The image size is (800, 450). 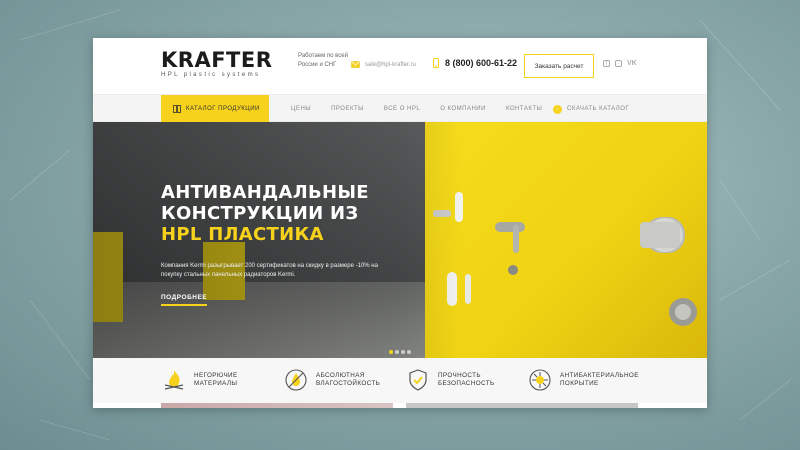 I want to click on nav-item-contacts: КОНТАКТЫ, so click(x=524, y=109).